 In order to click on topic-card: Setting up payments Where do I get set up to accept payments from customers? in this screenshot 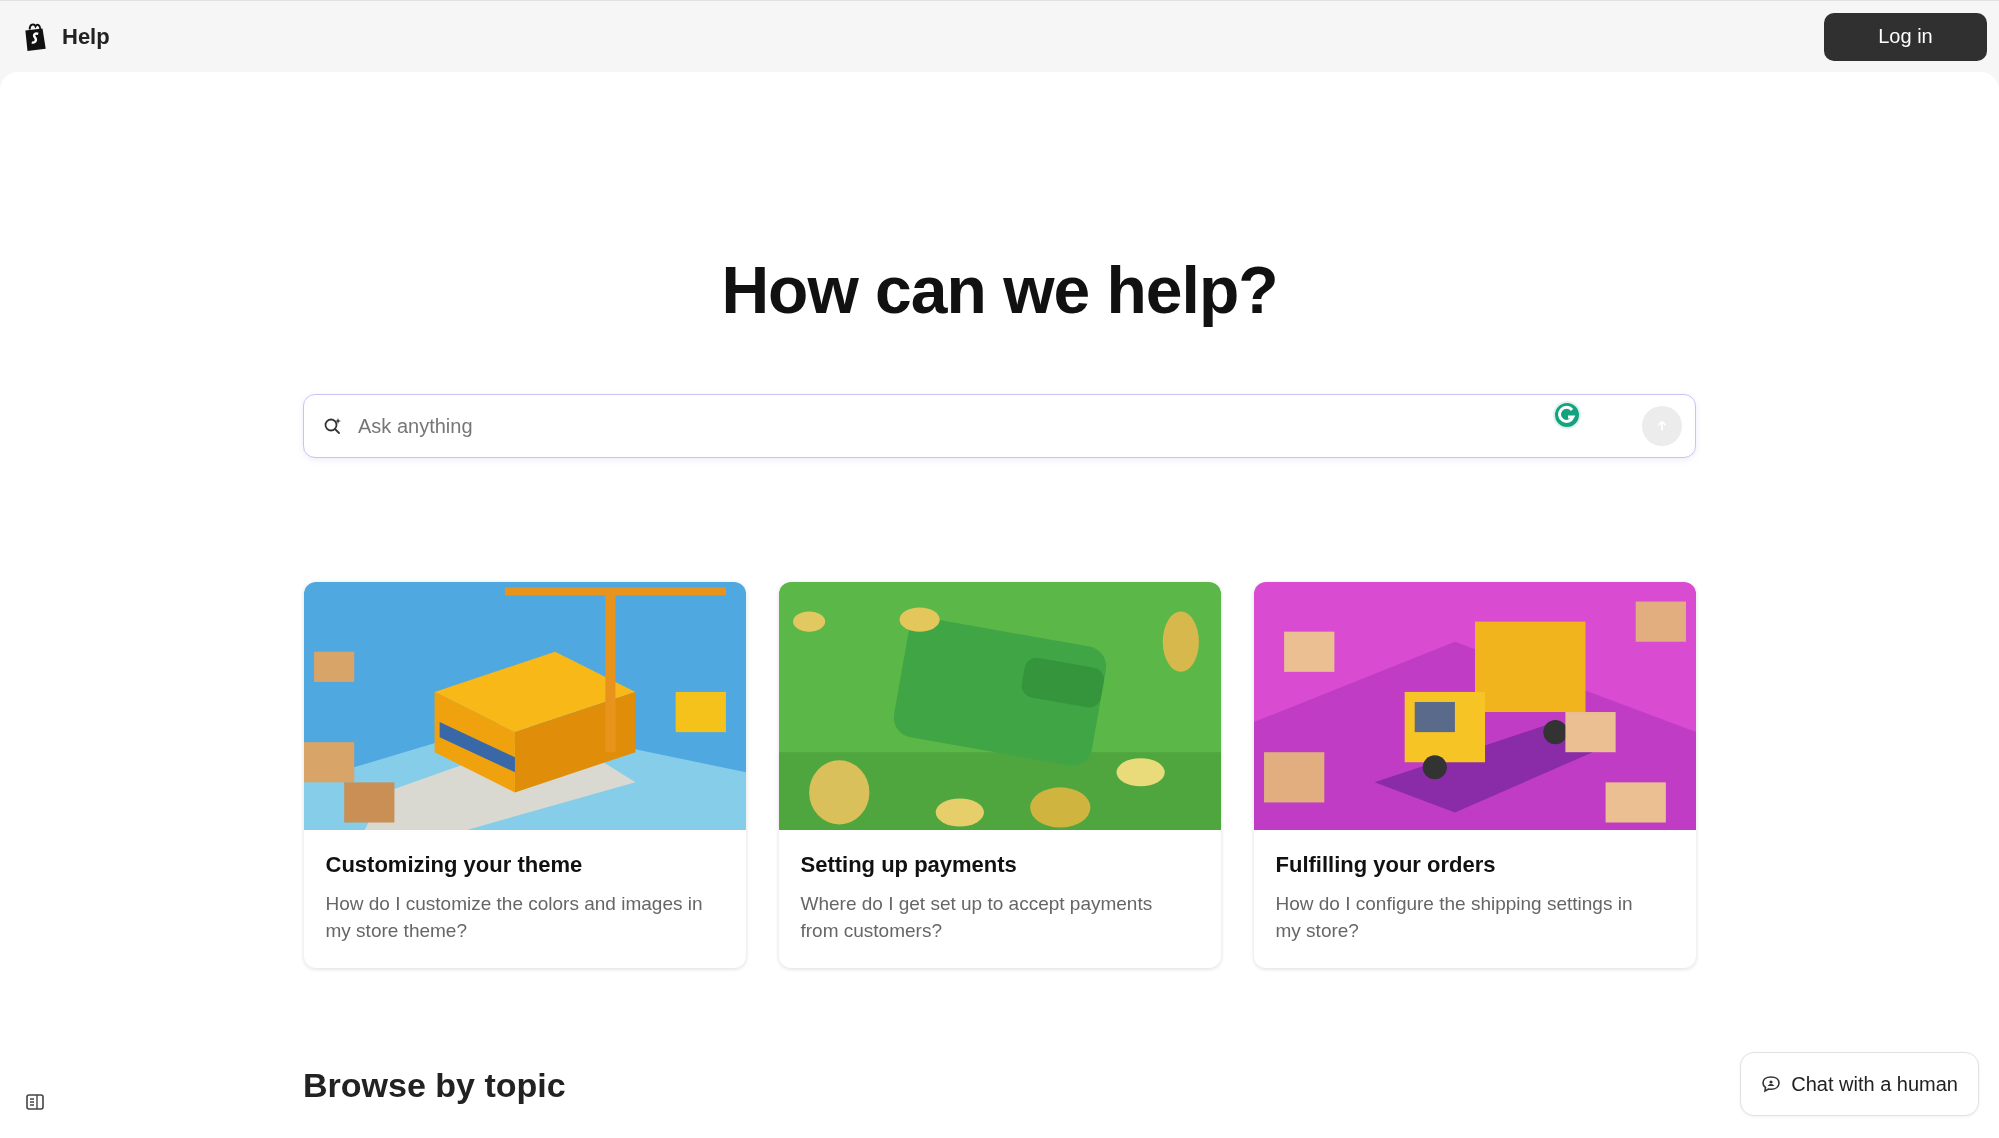, I will do `click(999, 775)`.